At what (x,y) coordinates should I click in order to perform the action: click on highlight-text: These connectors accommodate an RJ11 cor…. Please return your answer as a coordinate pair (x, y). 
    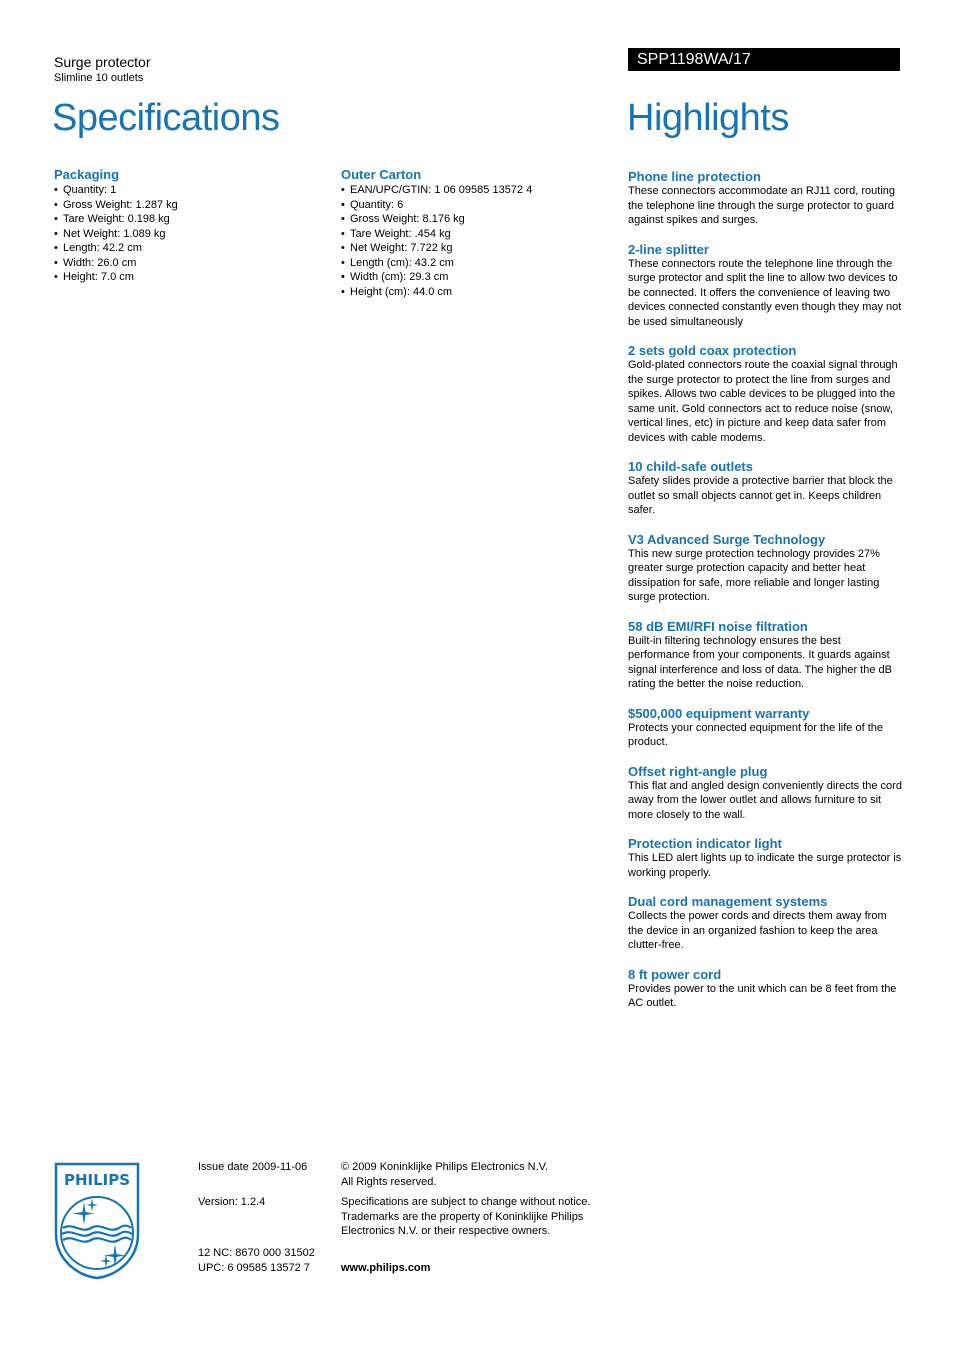
    Looking at the image, I should click on (761, 205).